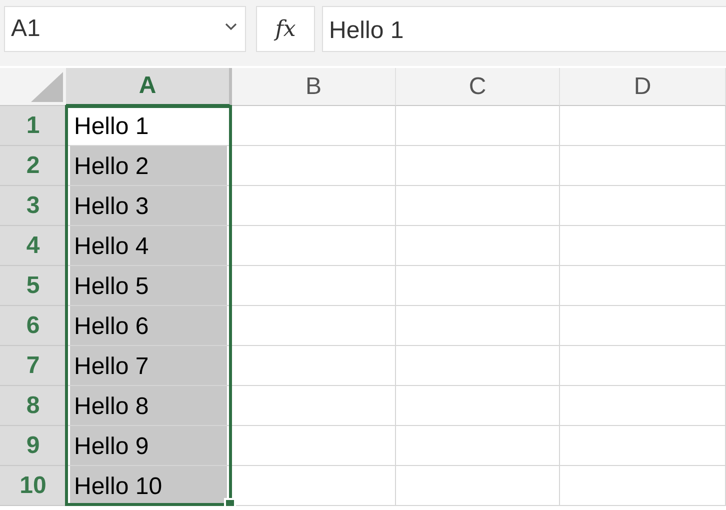  Describe the element at coordinates (148, 285) in the screenshot. I see `table-cell: Hello 5` at that location.